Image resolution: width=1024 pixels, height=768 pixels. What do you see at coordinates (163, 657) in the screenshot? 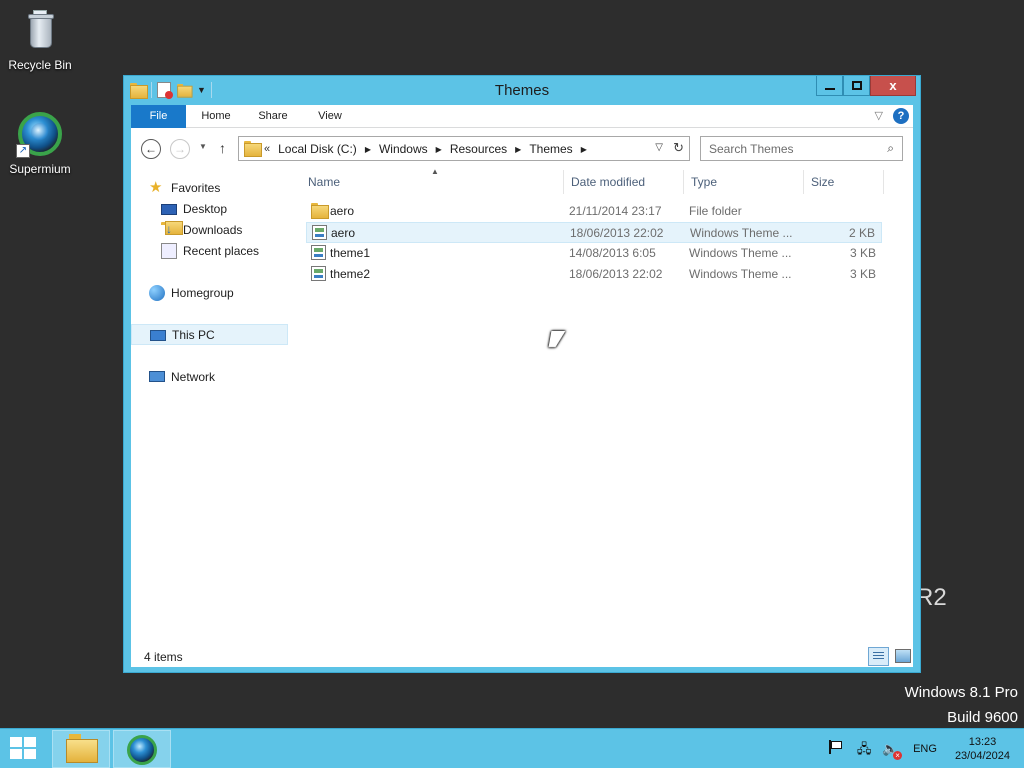
I see `item-count: 4 items` at bounding box center [163, 657].